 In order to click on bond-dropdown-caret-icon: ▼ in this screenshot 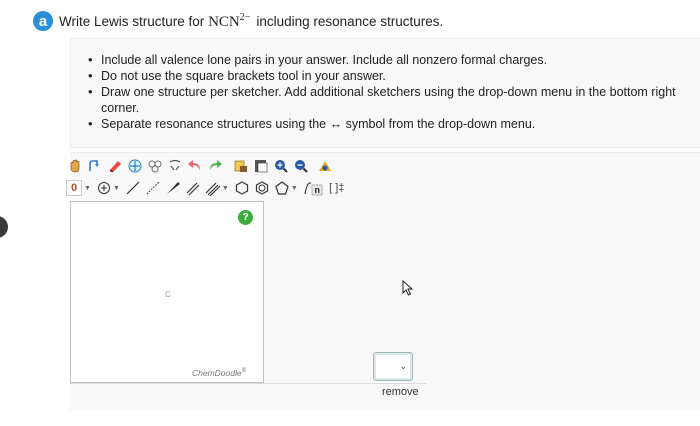, I will do `click(225, 188)`.